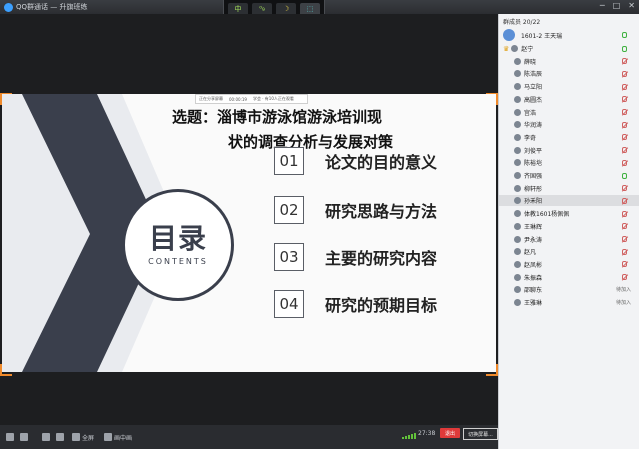 The width and height of the screenshot is (639, 449). I want to click on pip-label: 画中画, so click(123, 438).